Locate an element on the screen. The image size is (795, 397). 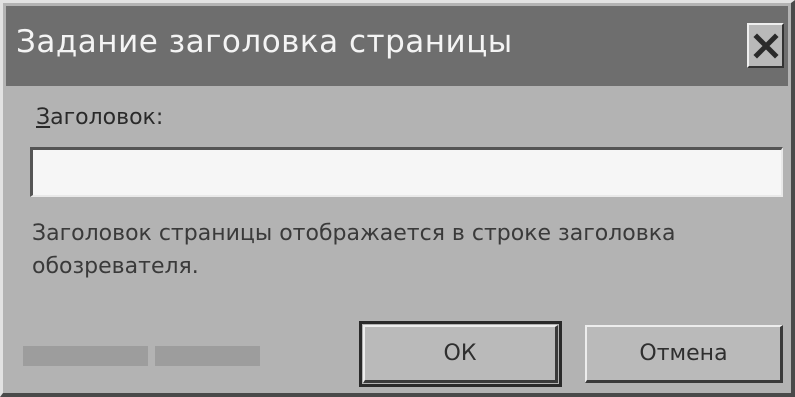
accelerator-letter: З is located at coordinates (43, 117).